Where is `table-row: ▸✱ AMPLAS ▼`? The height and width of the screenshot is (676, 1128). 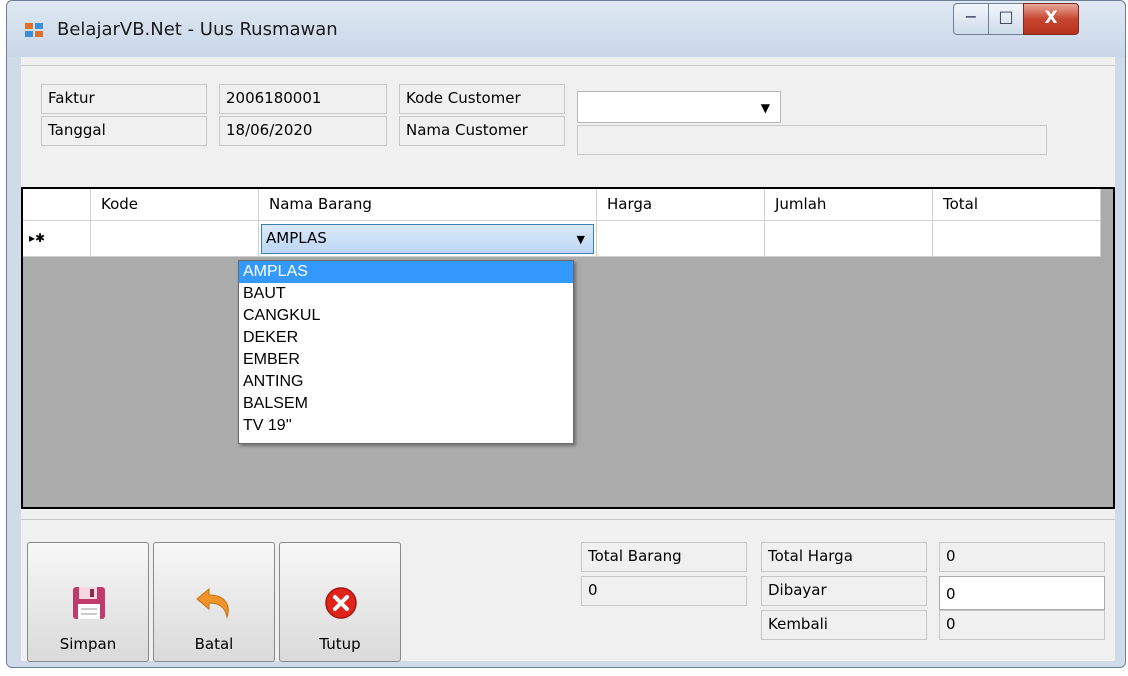
table-row: ▸✱ AMPLAS ▼ is located at coordinates (562, 239).